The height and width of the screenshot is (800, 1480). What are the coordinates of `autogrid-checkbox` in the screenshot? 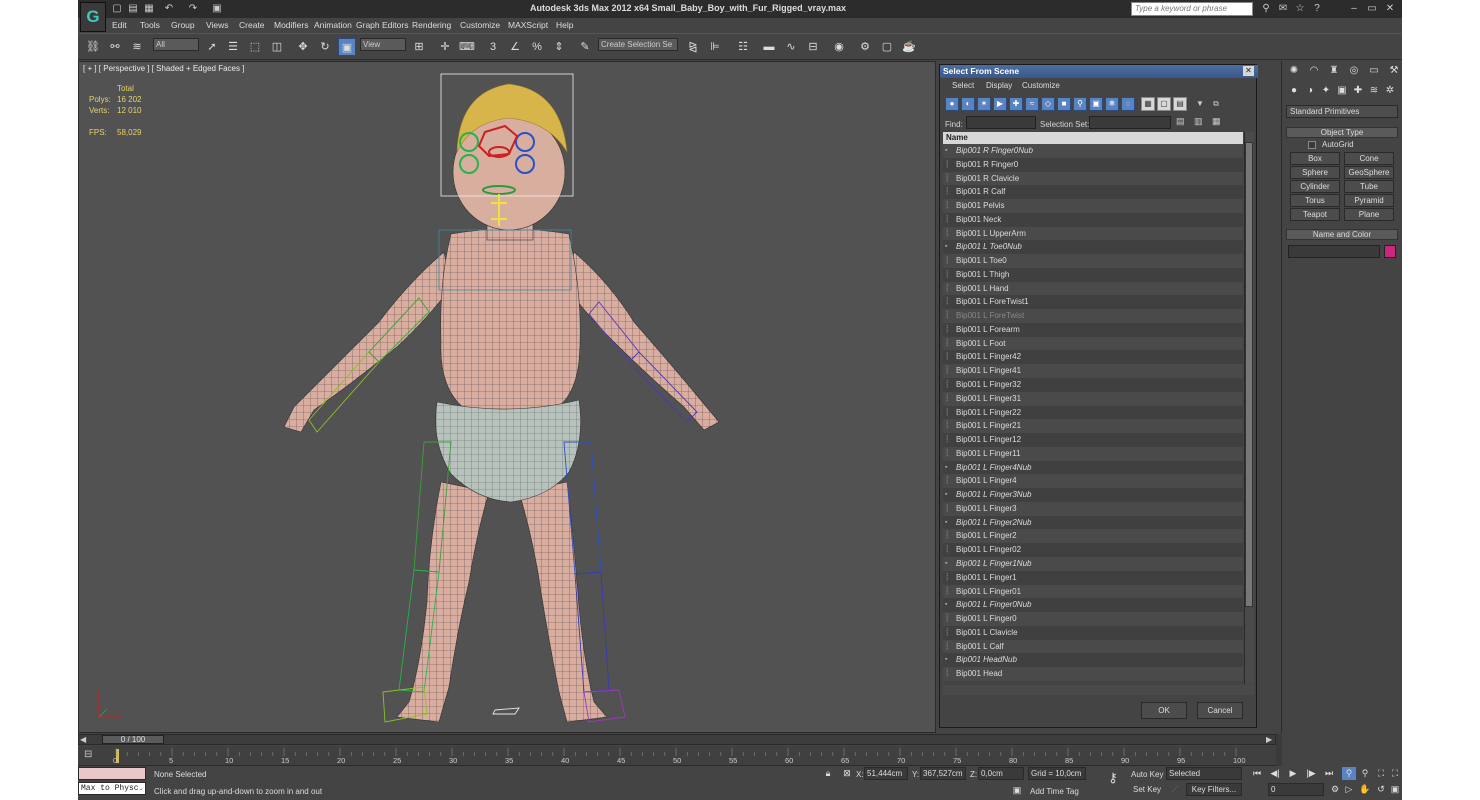 It's located at (1312, 145).